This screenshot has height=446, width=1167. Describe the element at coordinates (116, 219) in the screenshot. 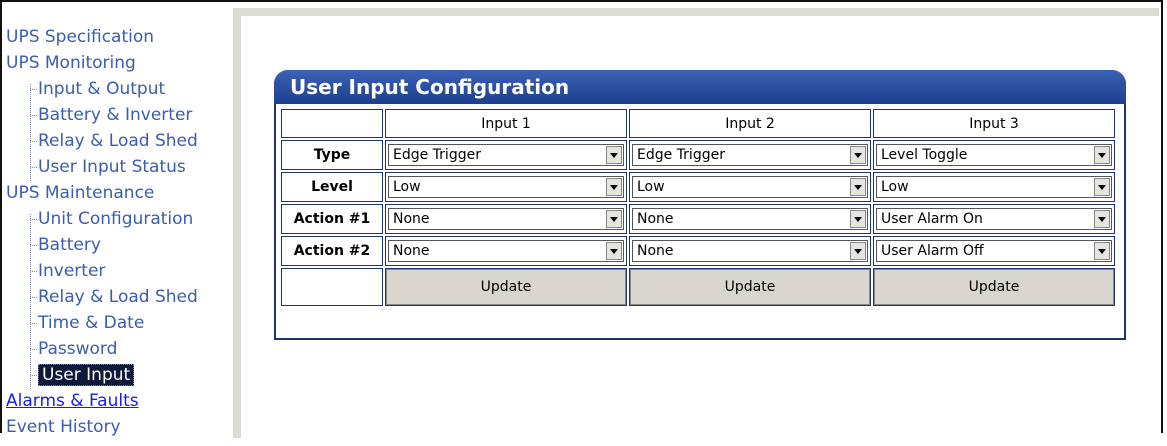

I see `nav-unit-configuration: Unit Configuration` at that location.